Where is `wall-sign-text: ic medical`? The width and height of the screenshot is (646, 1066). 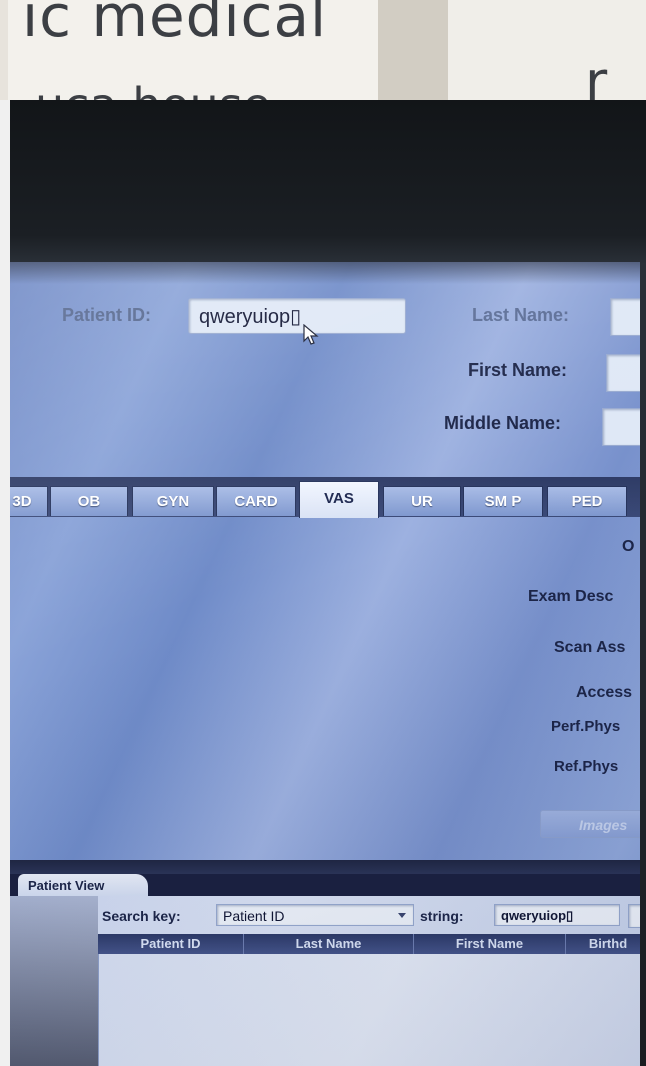 wall-sign-text: ic medical is located at coordinates (175, 25).